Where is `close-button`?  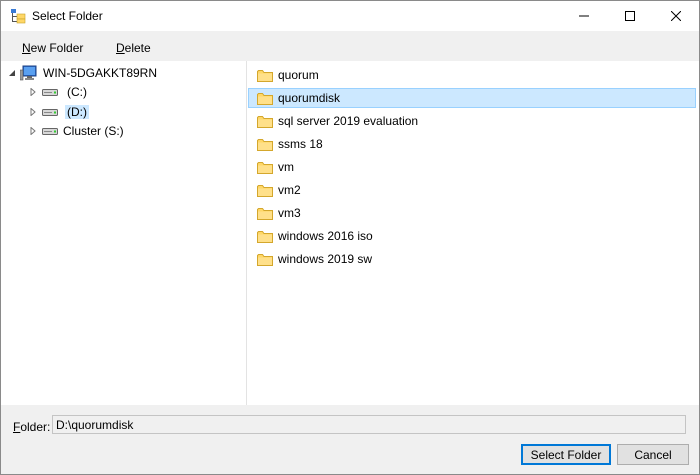
close-button is located at coordinates (676, 16).